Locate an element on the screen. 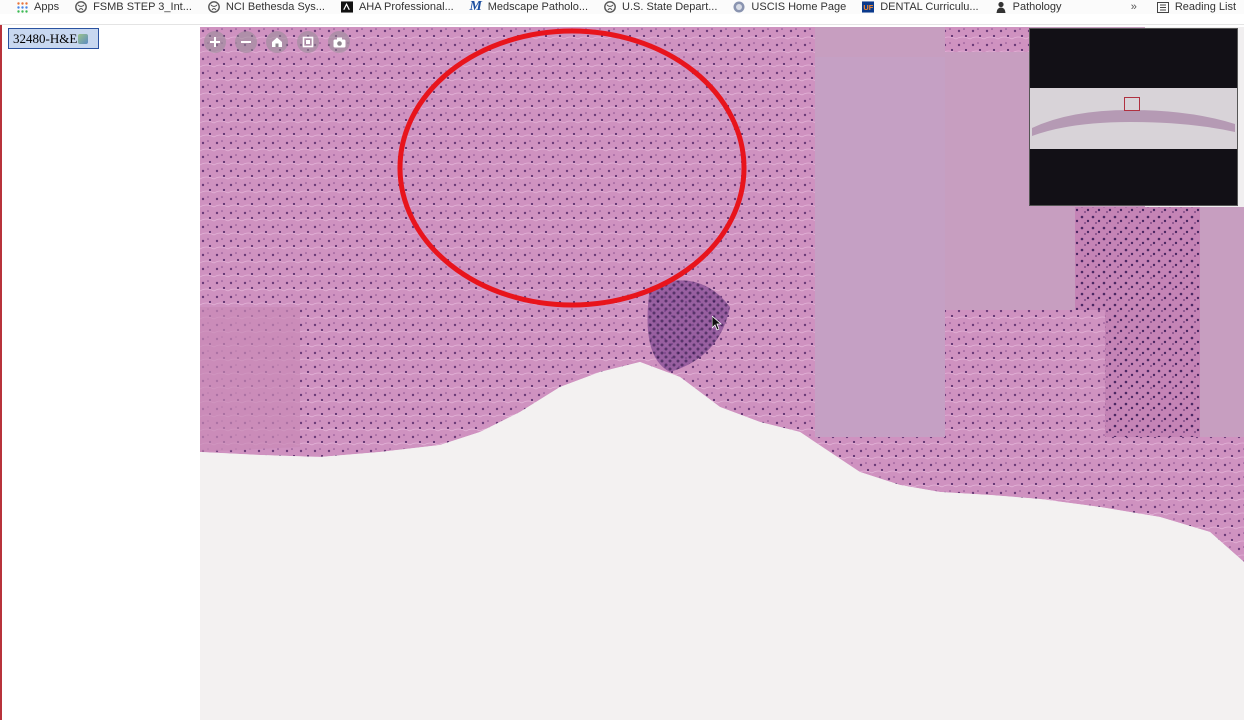 This screenshot has height=720, width=1244. zoom-out-button is located at coordinates (246, 42).